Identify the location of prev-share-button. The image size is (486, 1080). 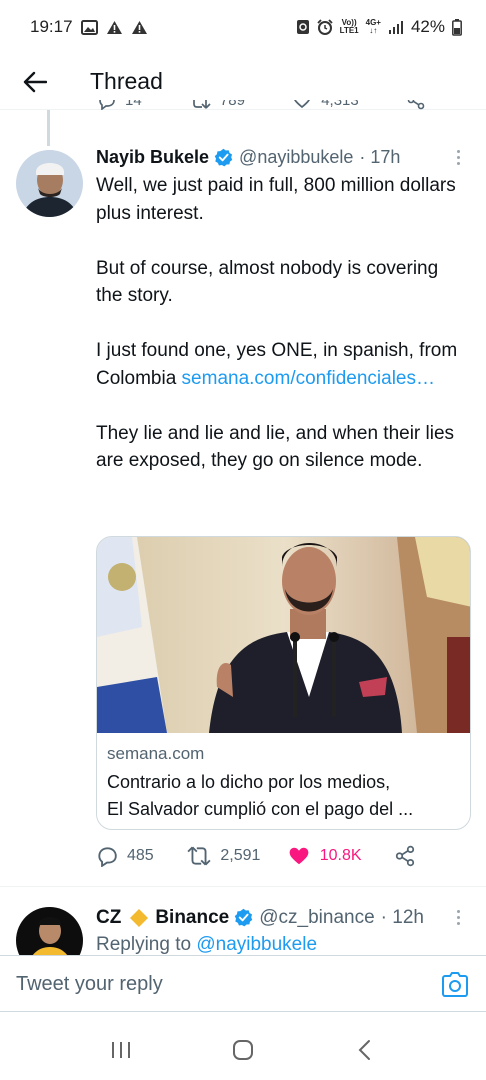
(416, 105).